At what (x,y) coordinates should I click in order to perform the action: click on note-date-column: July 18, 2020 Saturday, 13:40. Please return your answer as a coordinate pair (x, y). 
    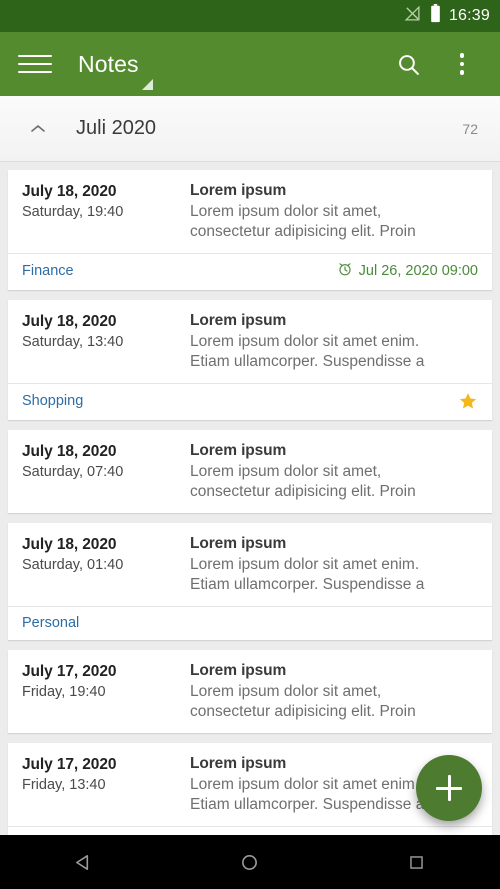
    Looking at the image, I should click on (106, 342).